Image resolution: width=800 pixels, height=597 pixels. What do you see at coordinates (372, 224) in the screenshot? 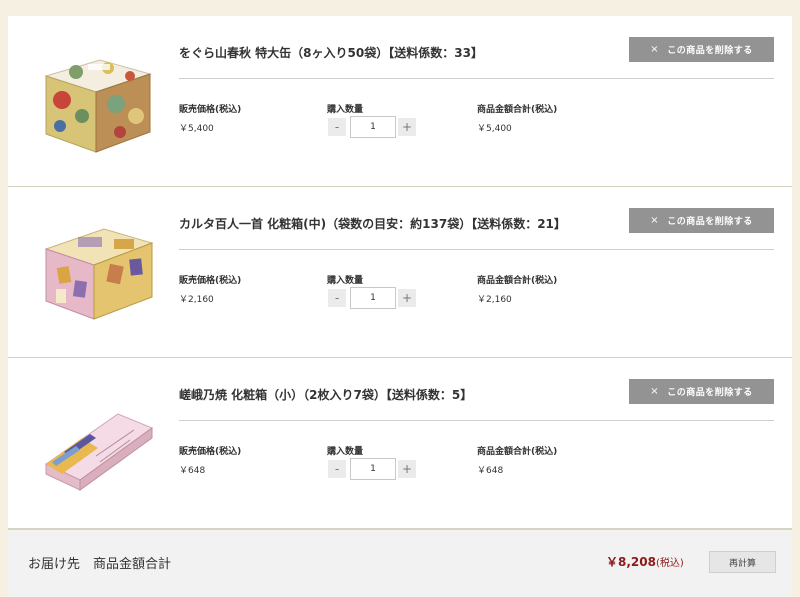
I see `product-title: カルタ百人一首 化粧箱(中)（袋数の目安：約137袋）【送料係数：21】` at bounding box center [372, 224].